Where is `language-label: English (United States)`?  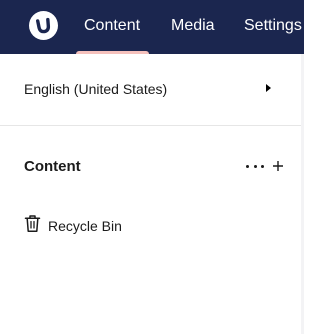 language-label: English (United States) is located at coordinates (96, 89).